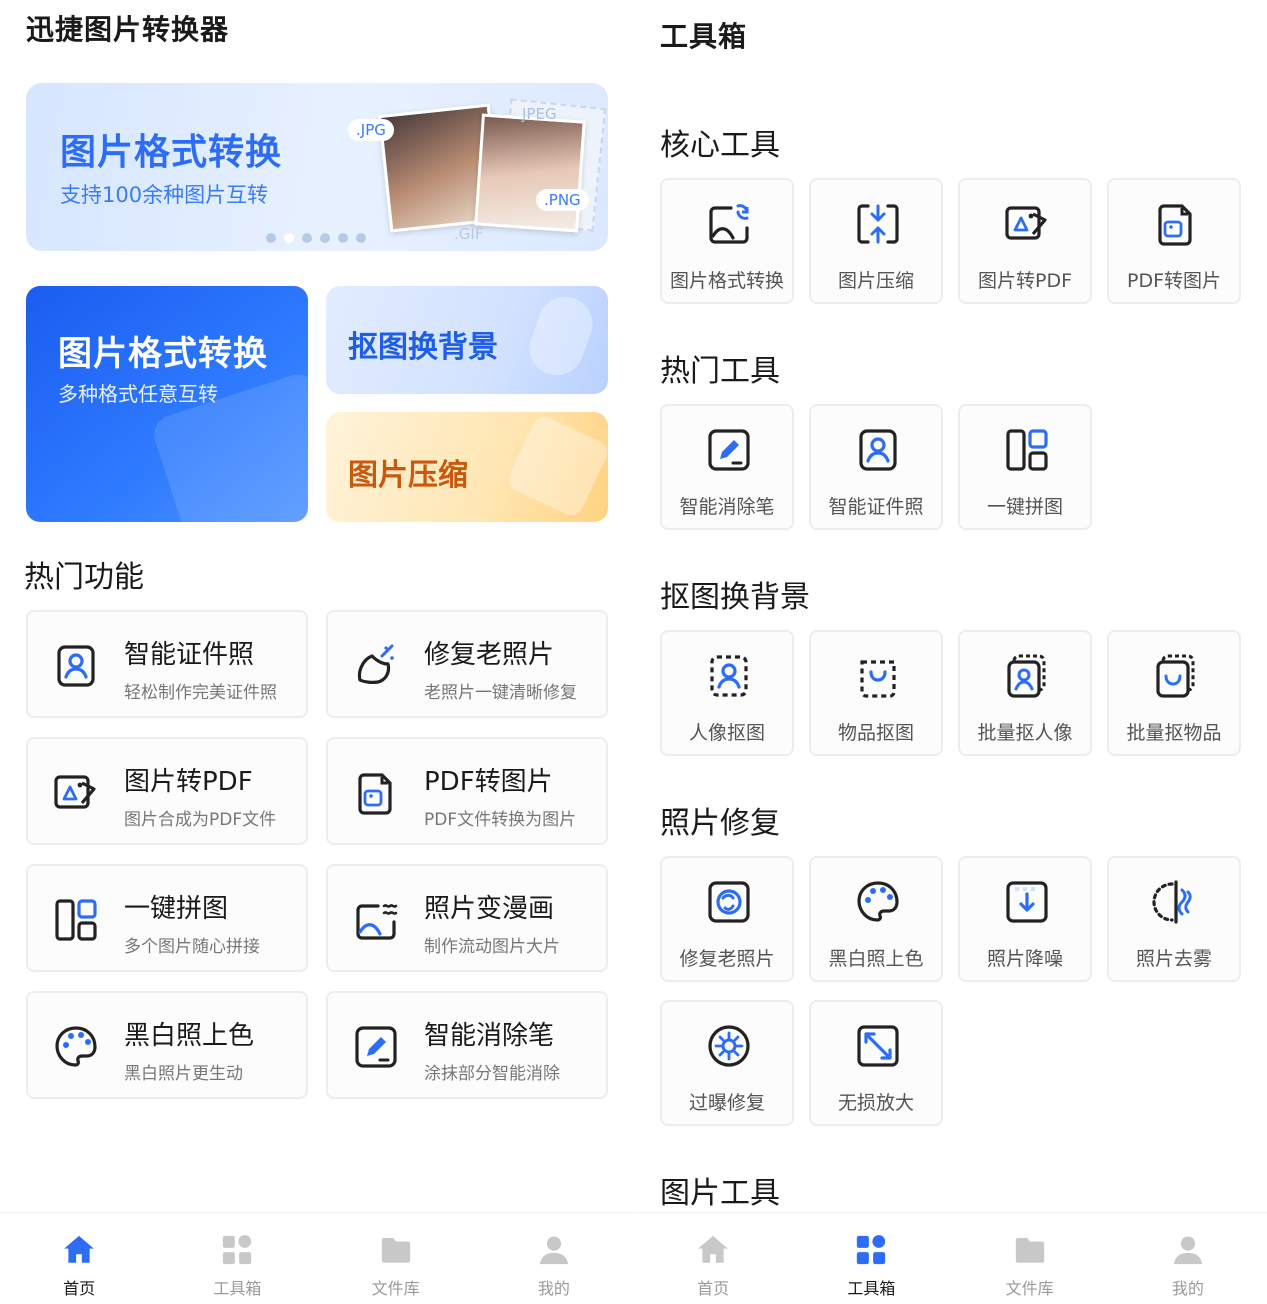 This screenshot has width=1267, height=1304. I want to click on promo-format-convert: 图片格式转换 多种格式任意互转, so click(167, 404).